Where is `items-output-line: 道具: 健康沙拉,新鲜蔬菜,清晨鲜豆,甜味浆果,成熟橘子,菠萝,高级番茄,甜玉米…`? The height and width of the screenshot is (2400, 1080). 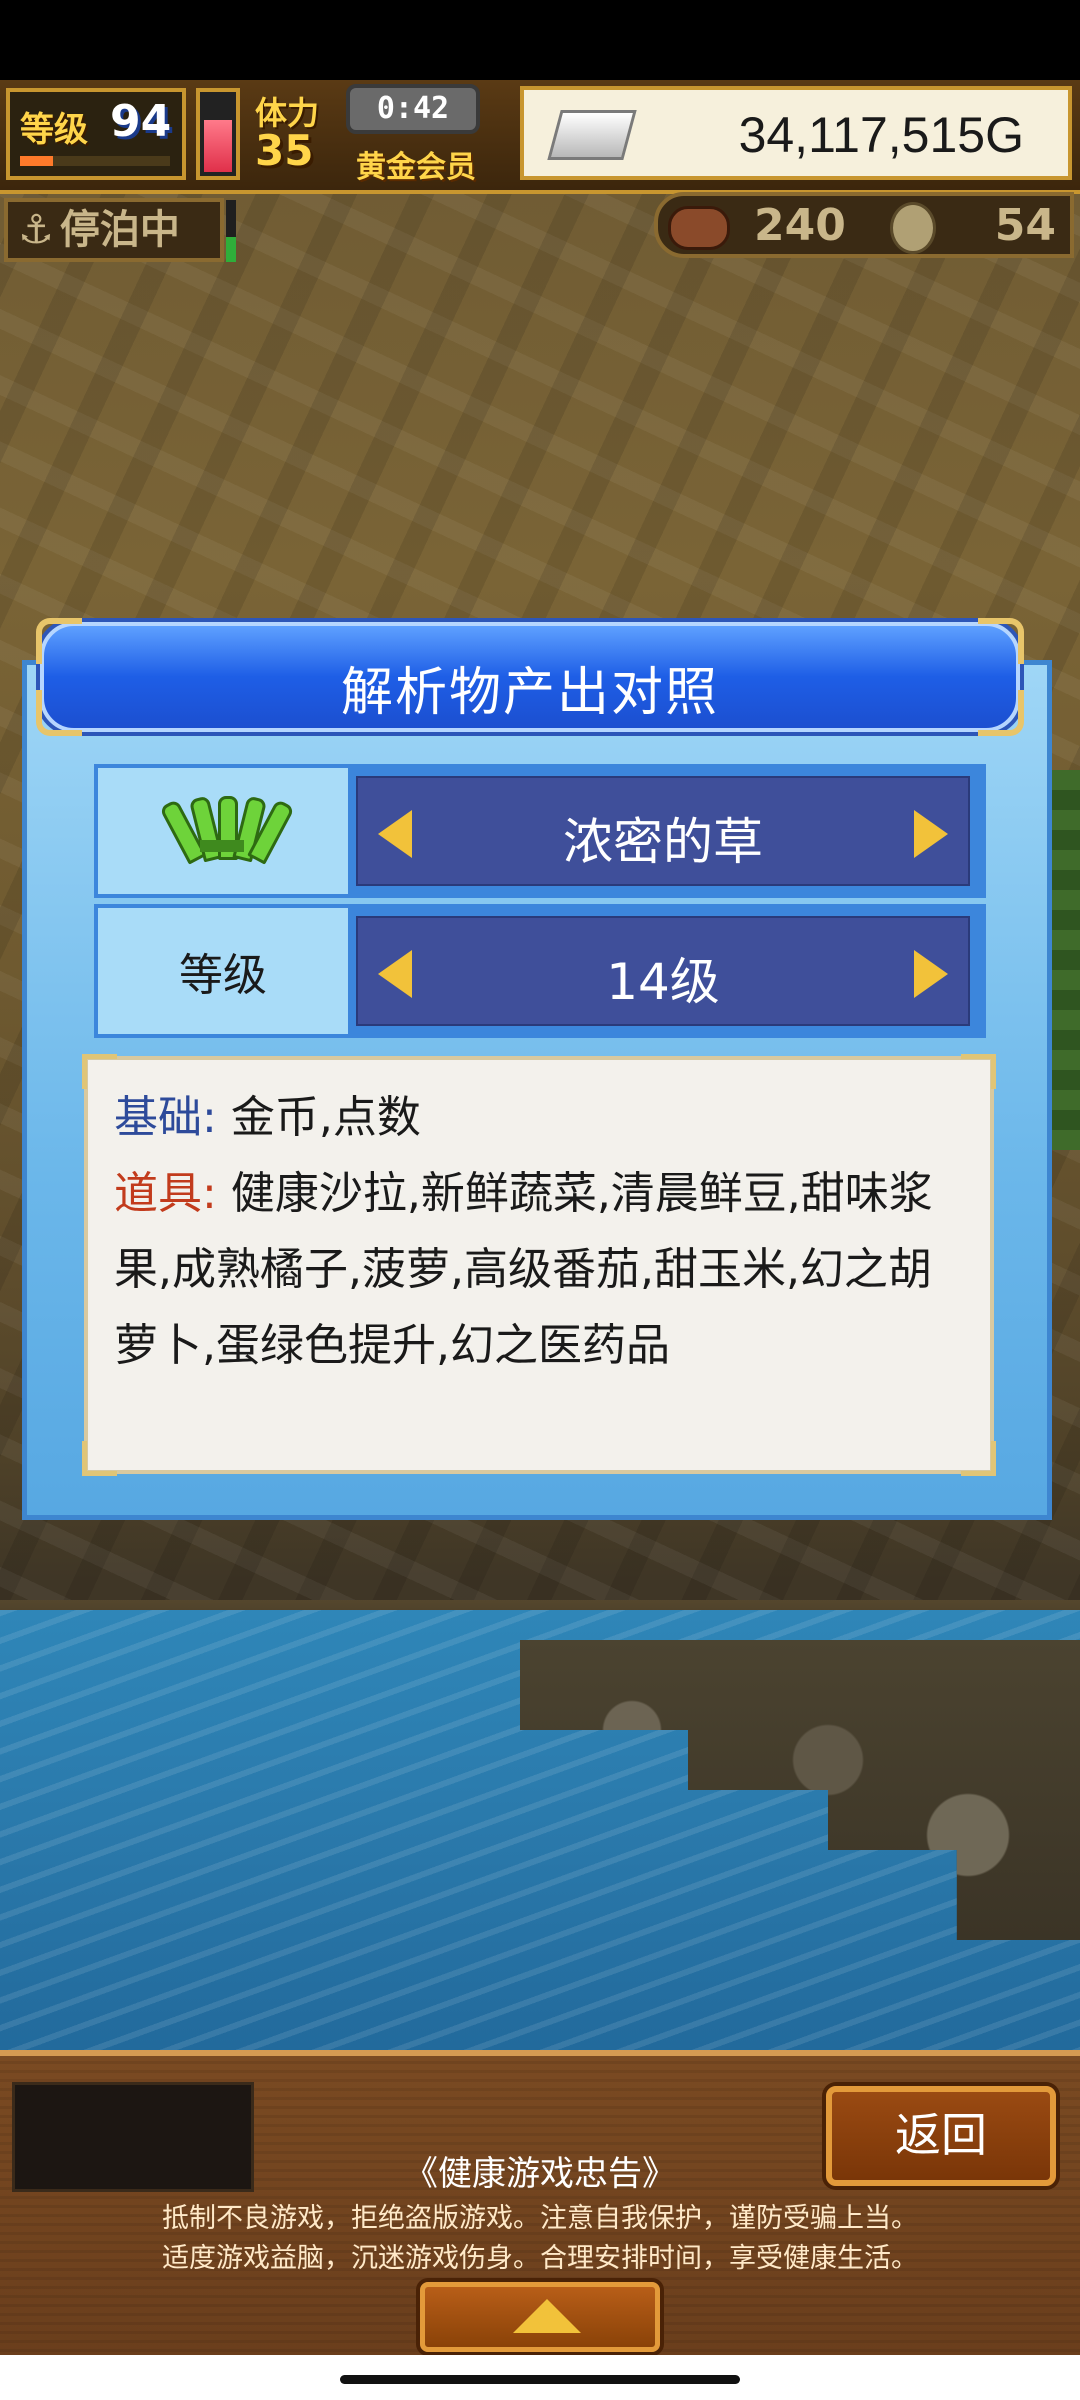
items-output-line: 道具: 健康沙拉,新鲜蔬菜,清晨鲜豆,甜味浆果,成熟橘子,菠萝,高级番茄,甜玉米… is located at coordinates (539, 1270).